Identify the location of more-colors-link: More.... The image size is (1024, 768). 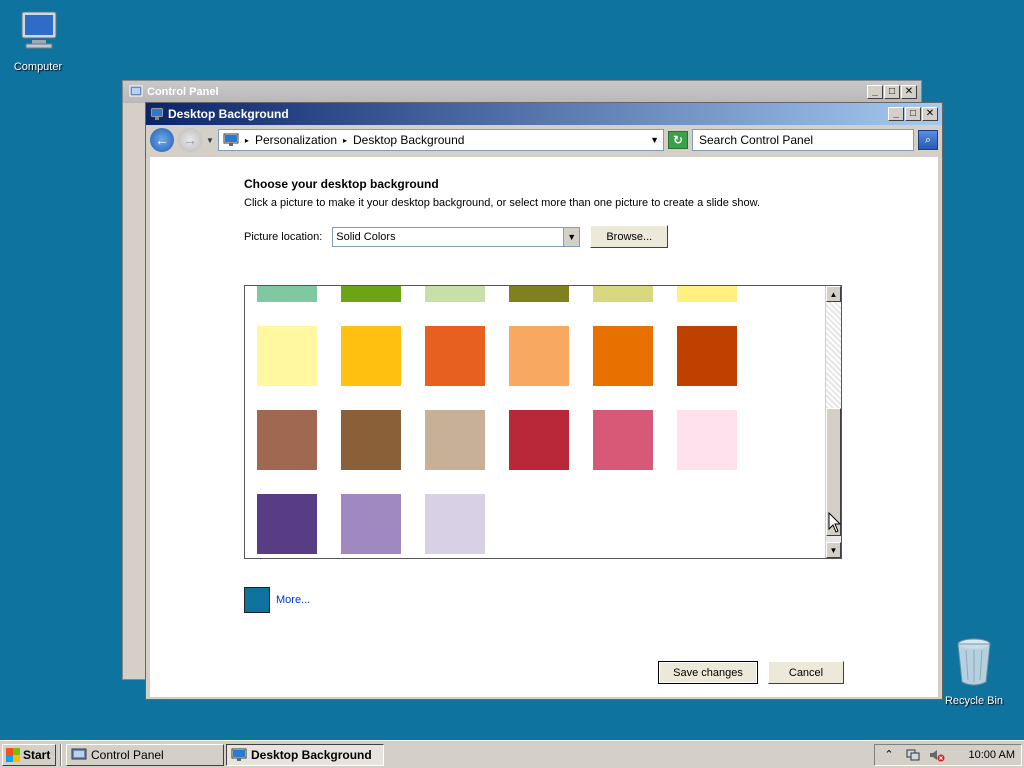
(293, 600).